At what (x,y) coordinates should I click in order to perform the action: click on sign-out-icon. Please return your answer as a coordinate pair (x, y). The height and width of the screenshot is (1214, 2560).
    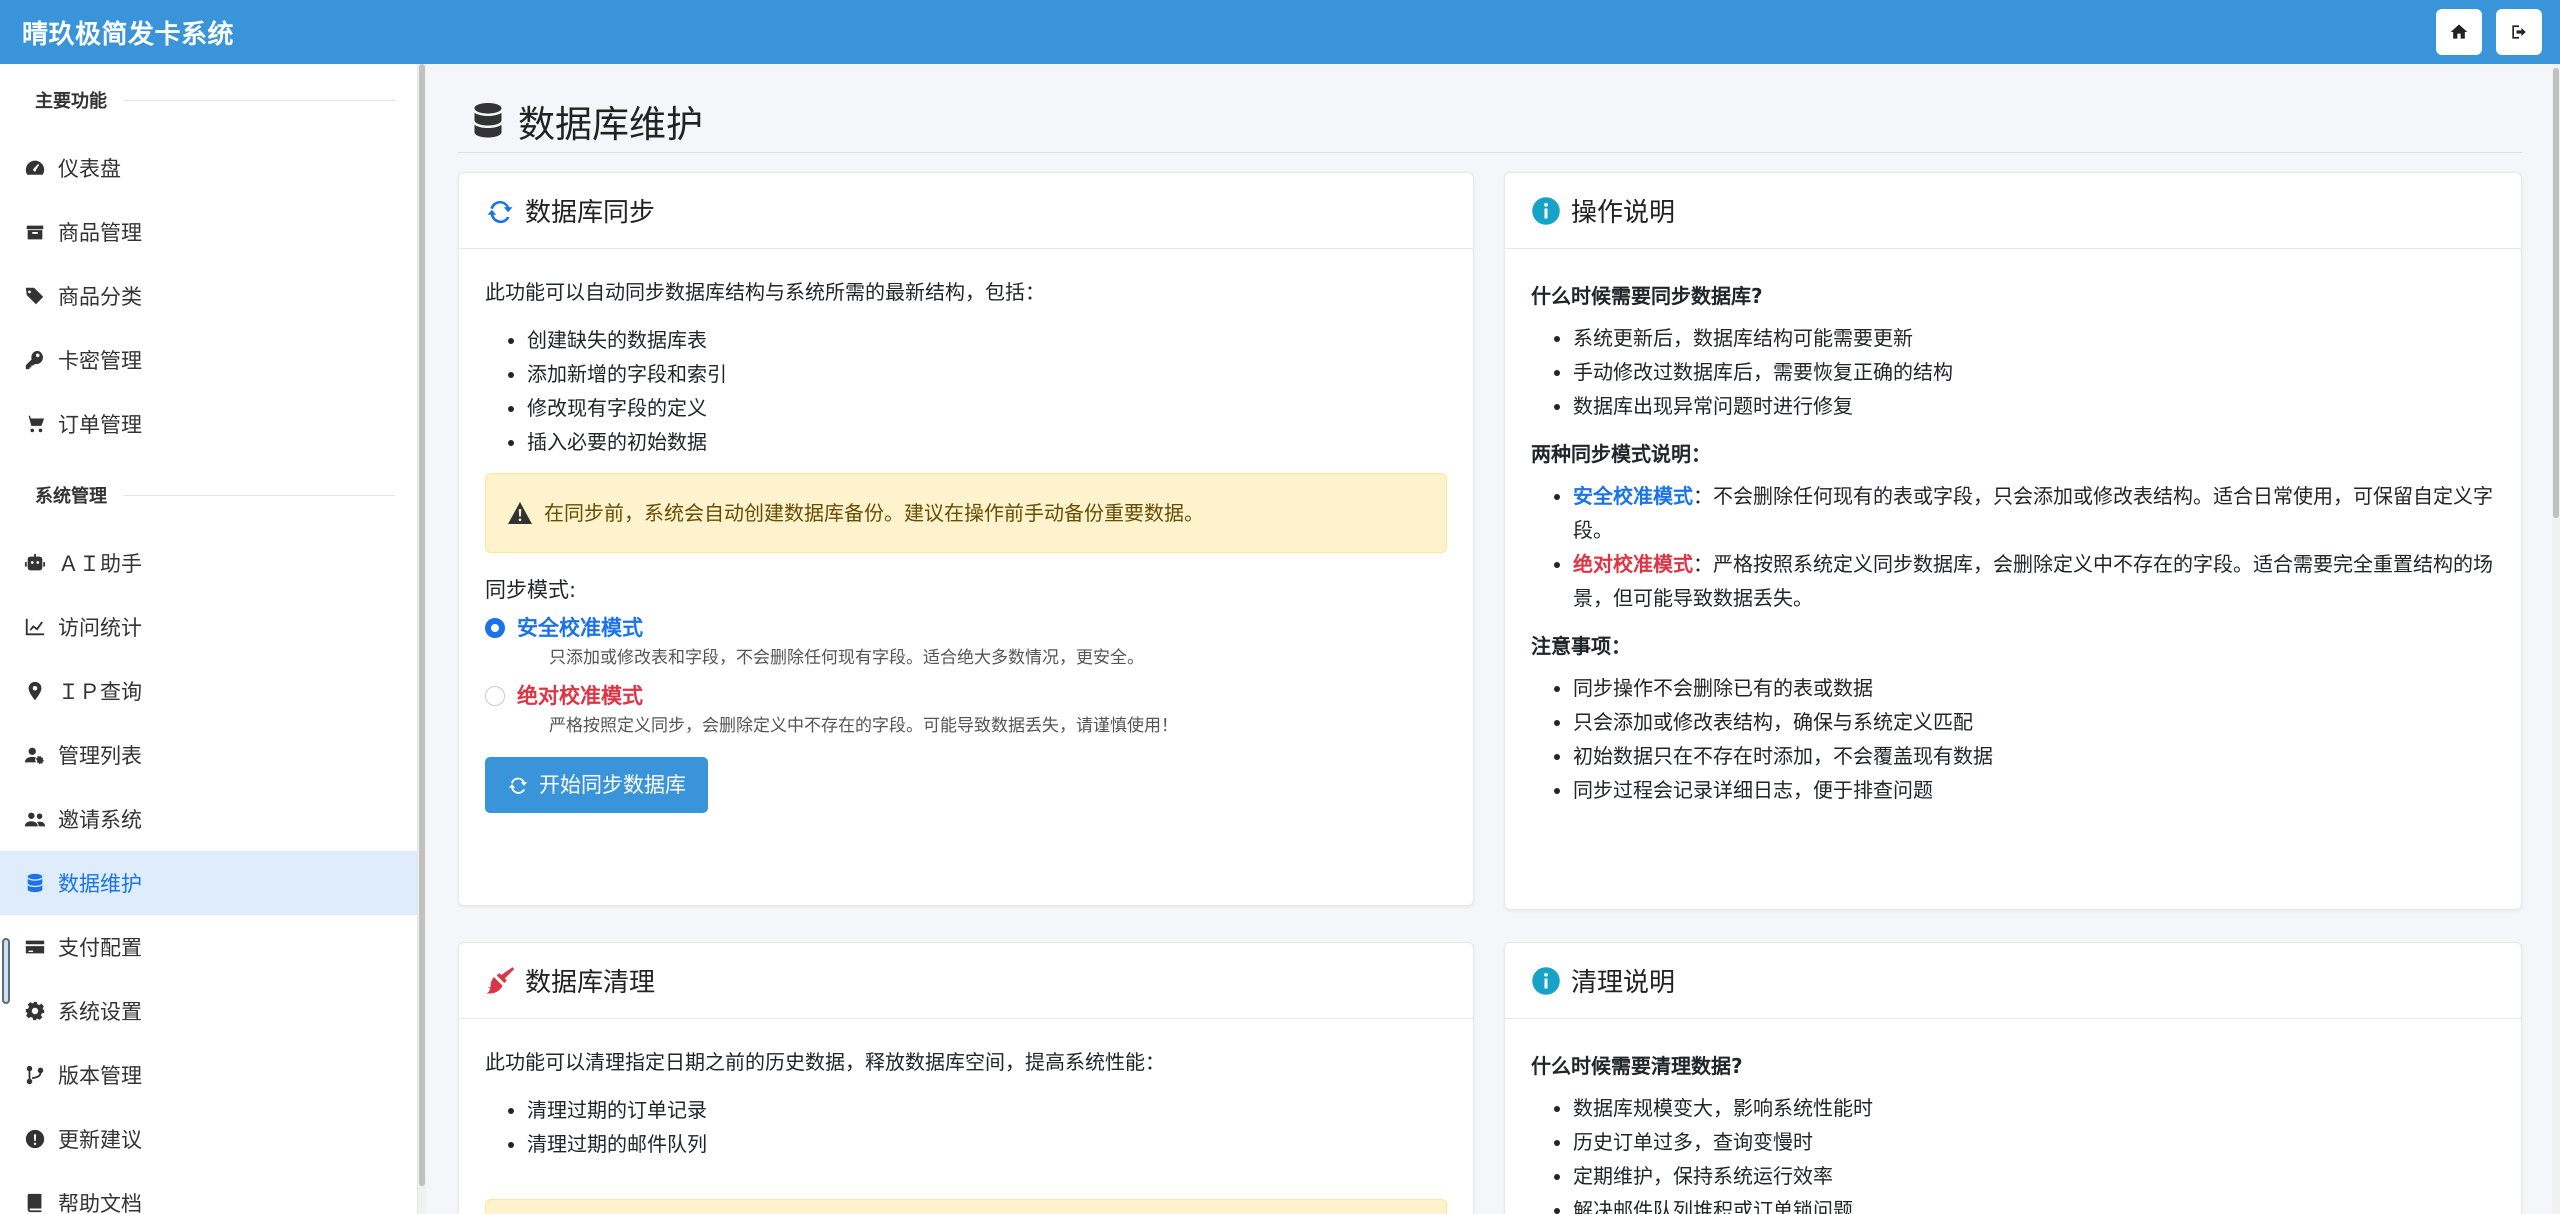
    Looking at the image, I should click on (2519, 32).